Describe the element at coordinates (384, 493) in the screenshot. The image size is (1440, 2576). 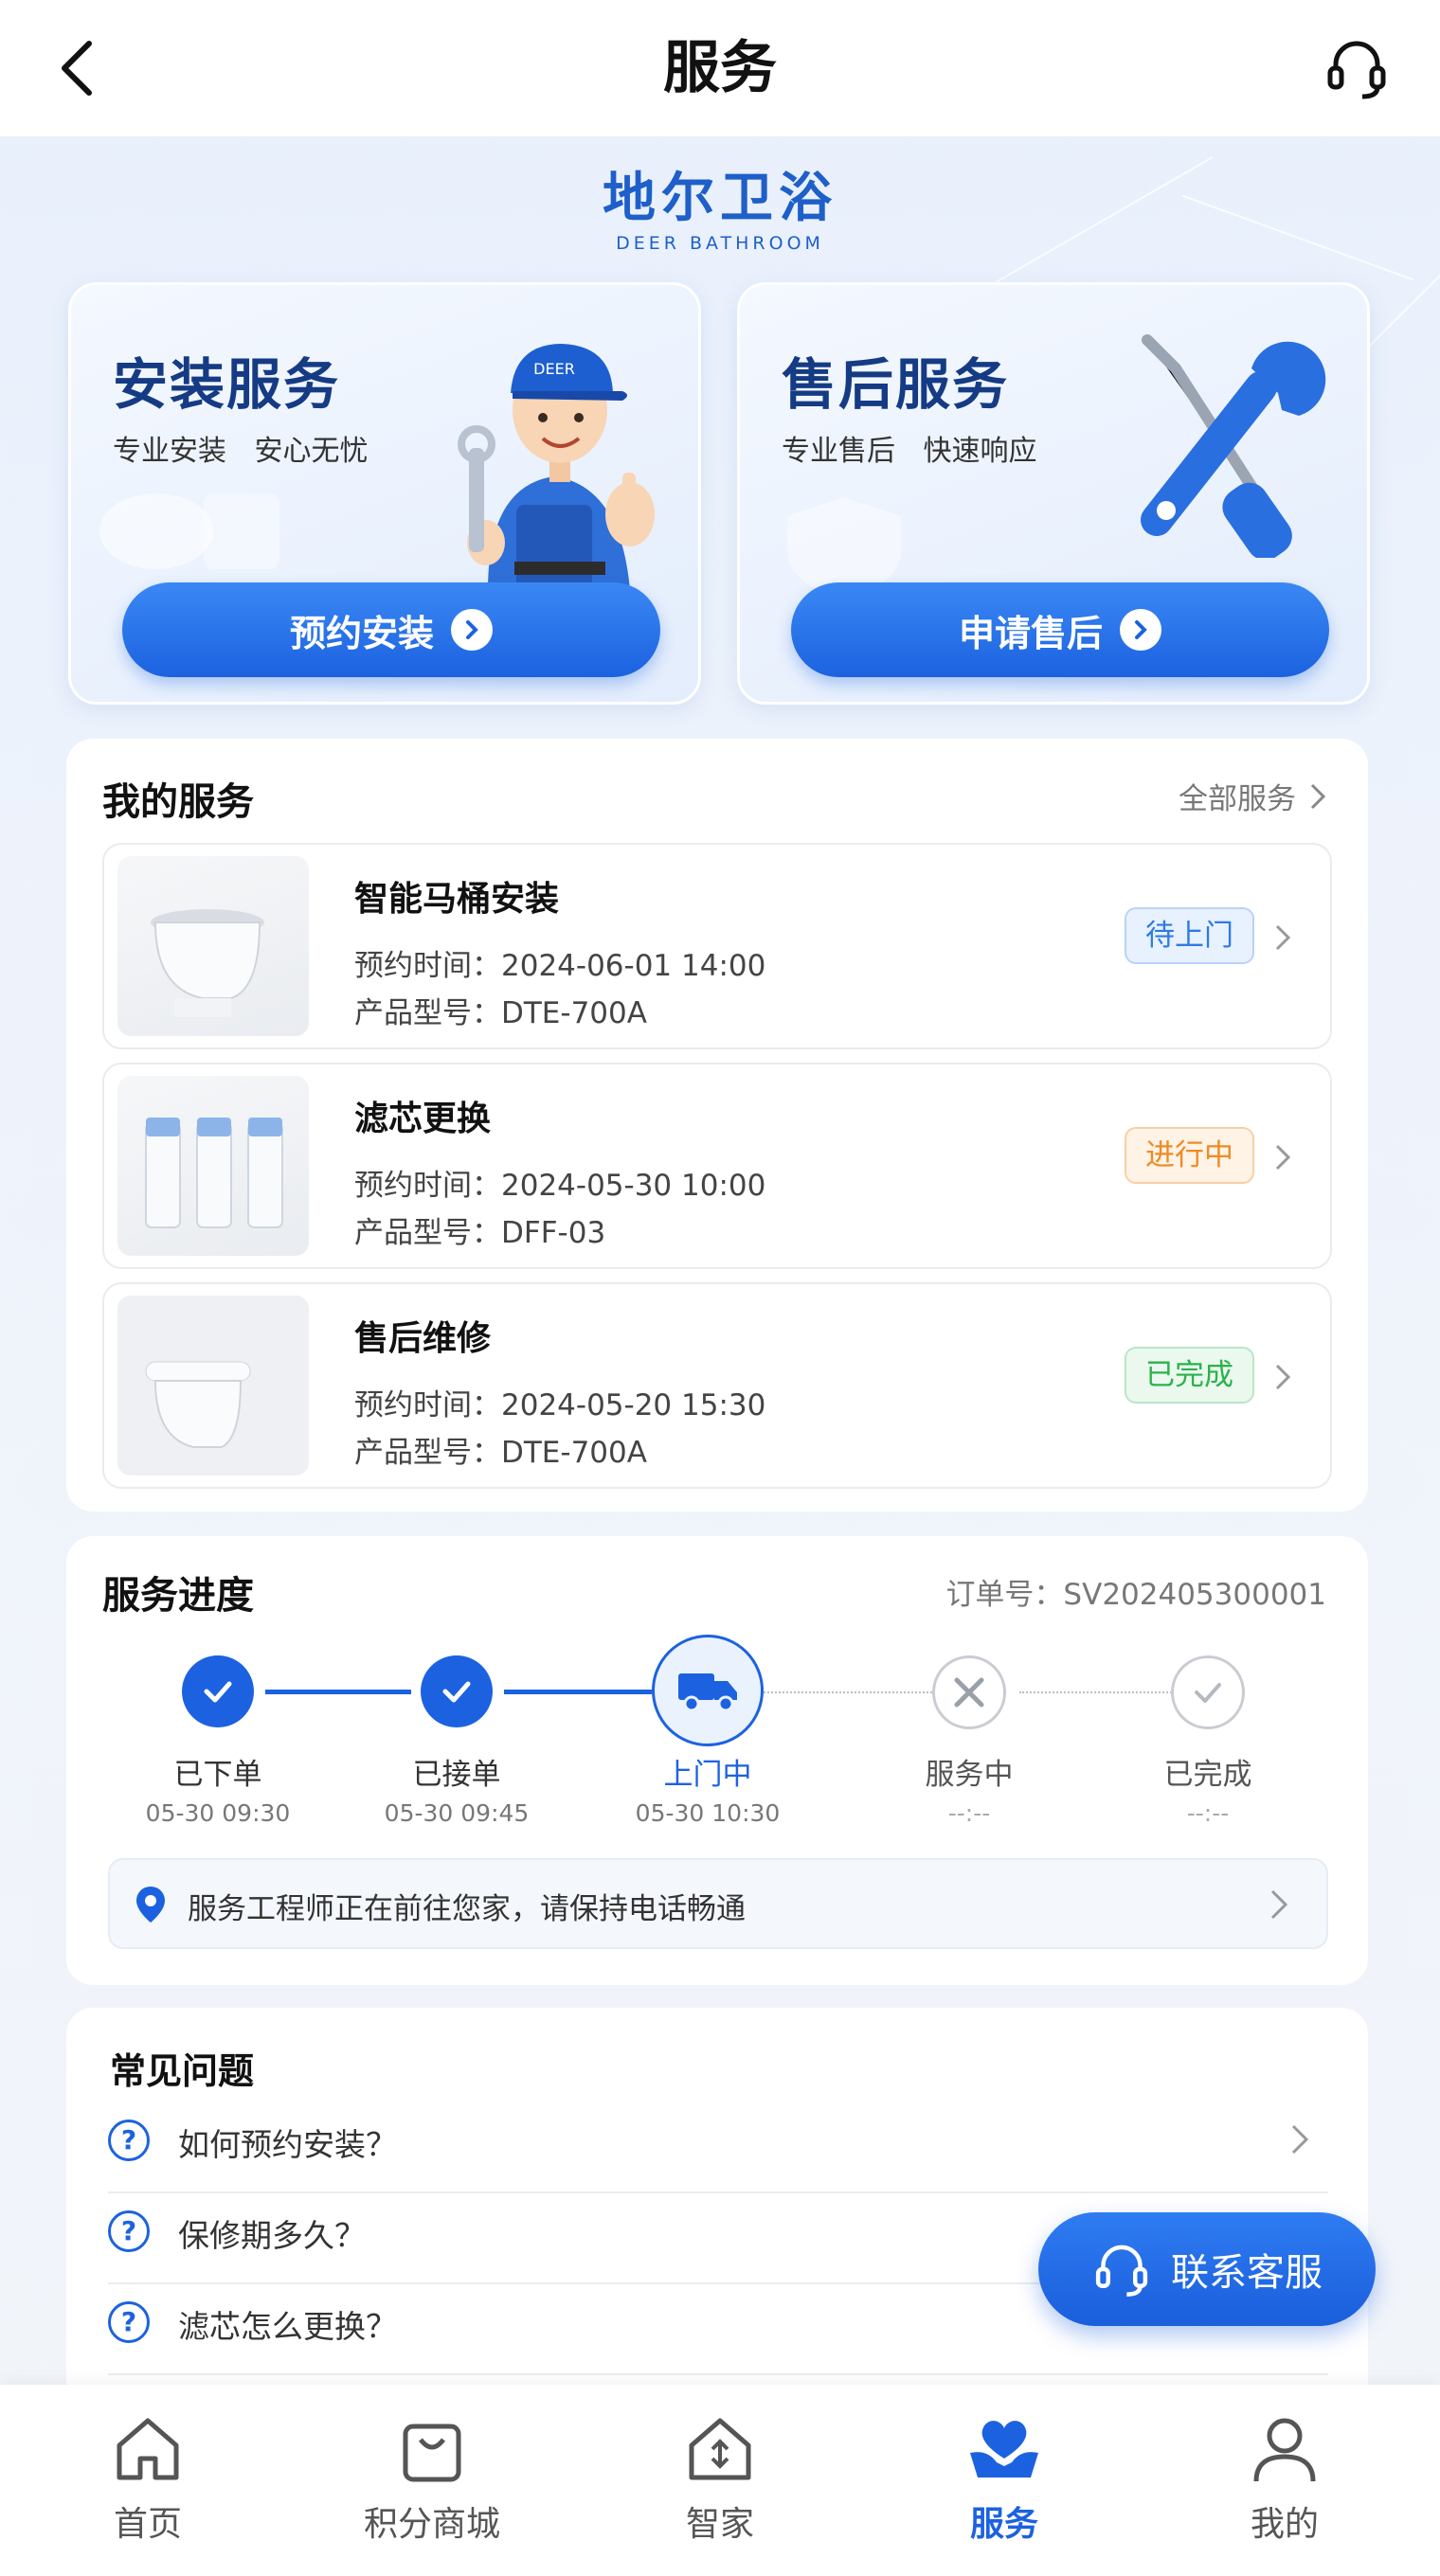
I see `install-service-card: 安装服务 专业安装 安心无忧 DEER 预约安装` at that location.